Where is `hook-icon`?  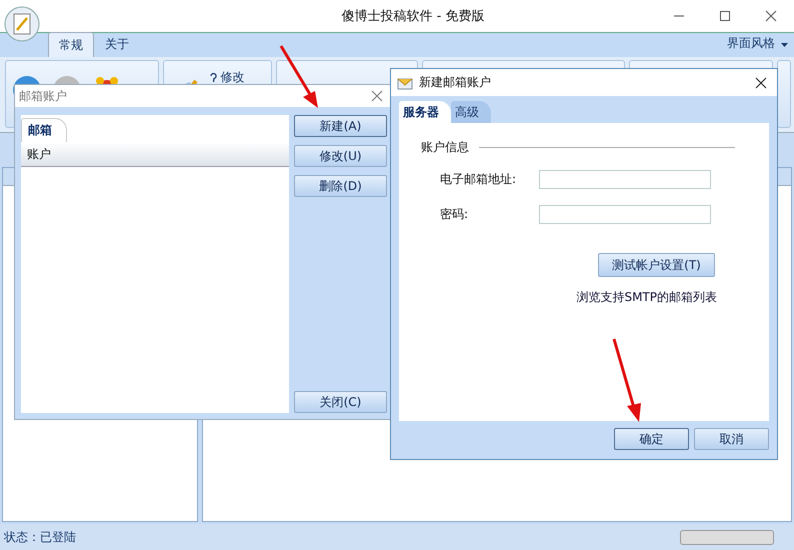
hook-icon is located at coordinates (213, 78).